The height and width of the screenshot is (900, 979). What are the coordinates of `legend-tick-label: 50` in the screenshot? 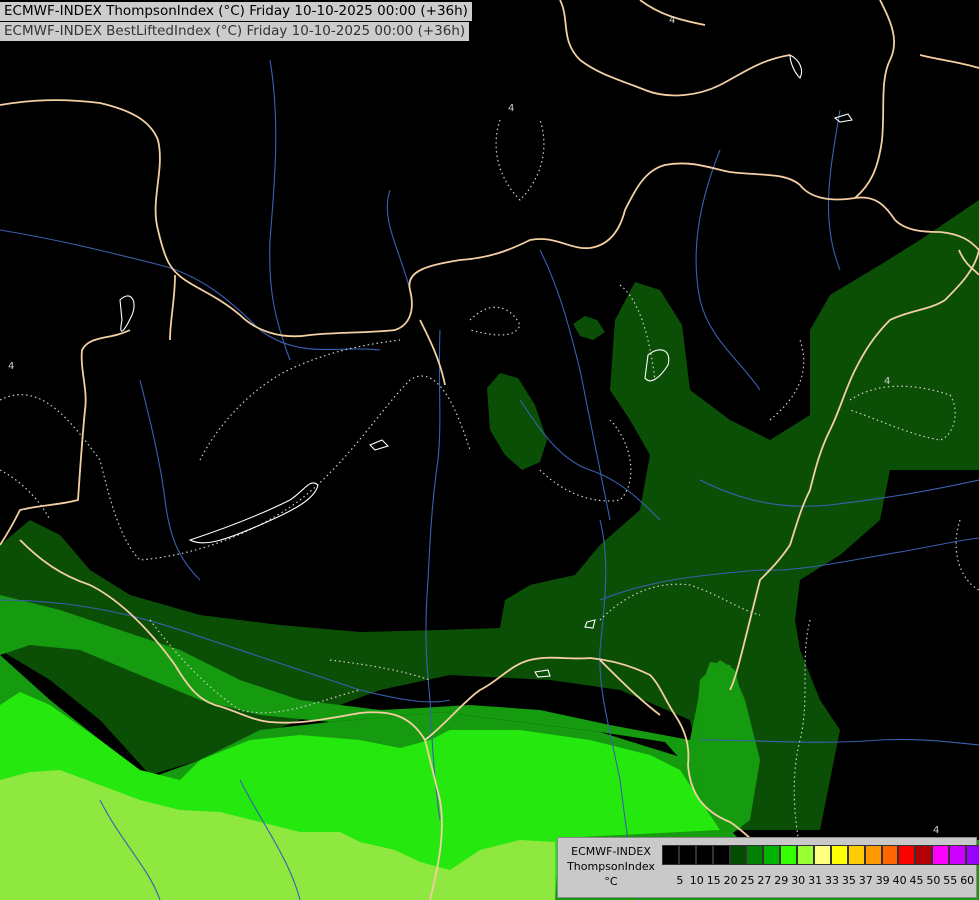 It's located at (933, 880).